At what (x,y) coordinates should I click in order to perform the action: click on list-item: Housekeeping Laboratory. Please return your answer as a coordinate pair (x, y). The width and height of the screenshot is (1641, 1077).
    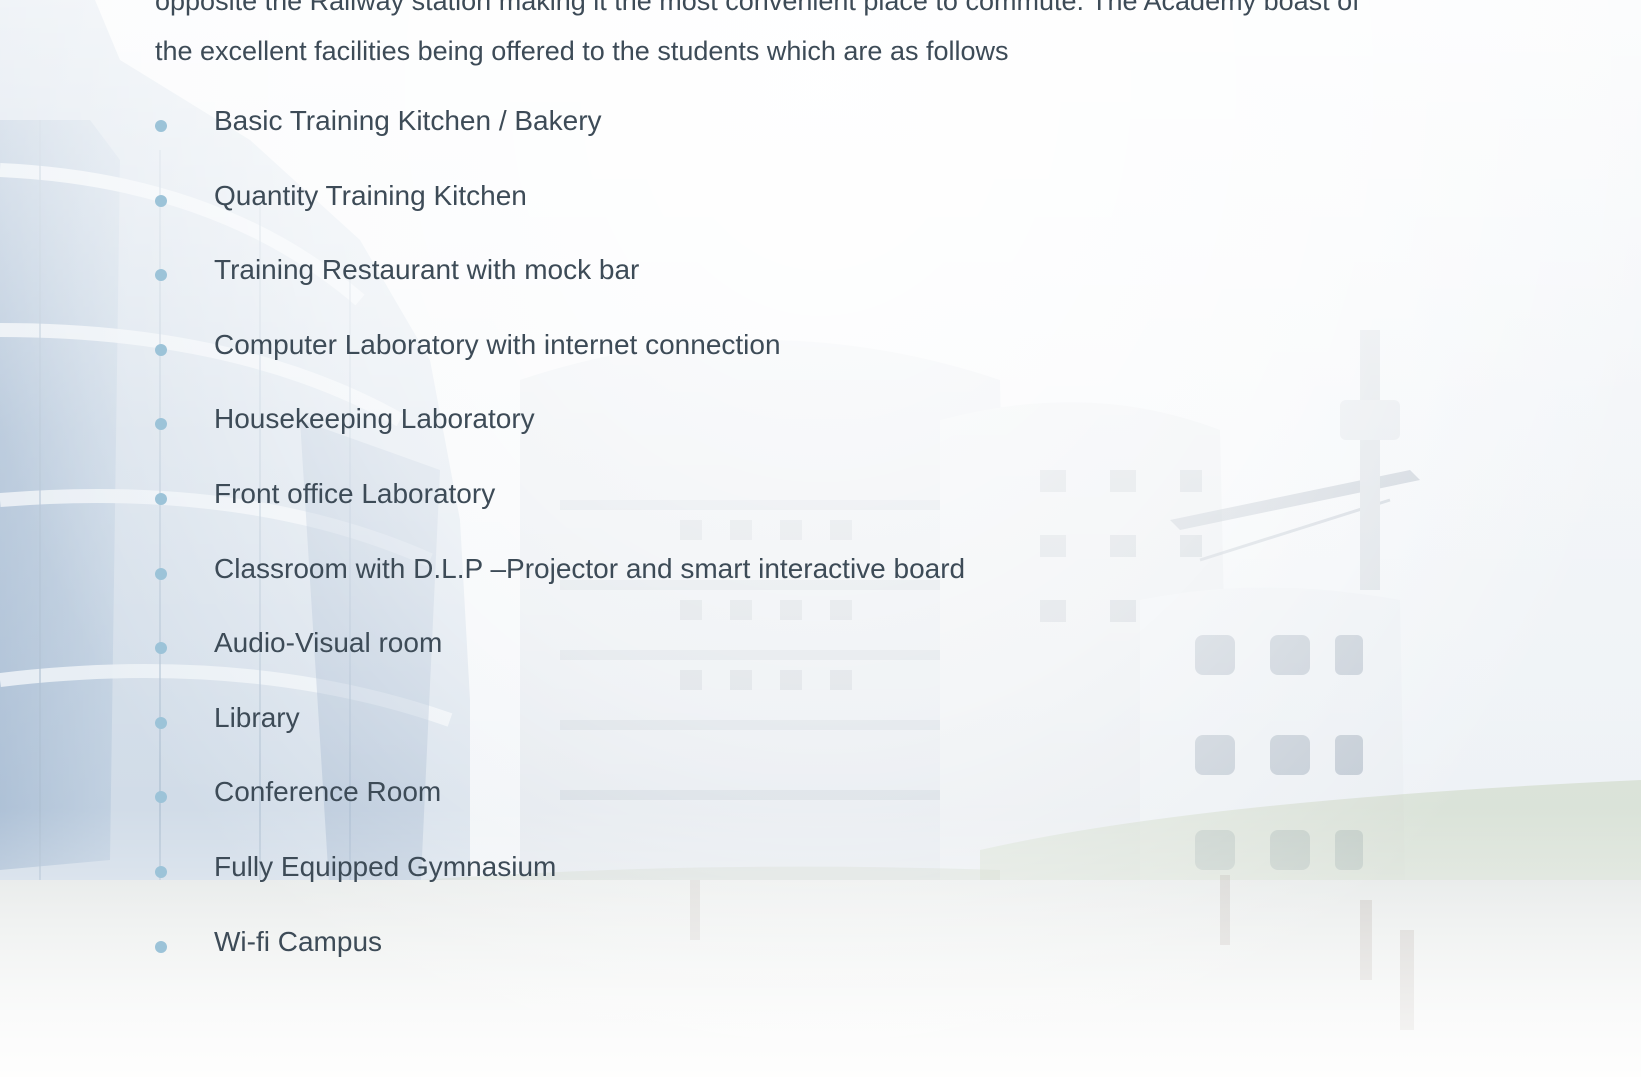
    Looking at the image, I should click on (560, 433).